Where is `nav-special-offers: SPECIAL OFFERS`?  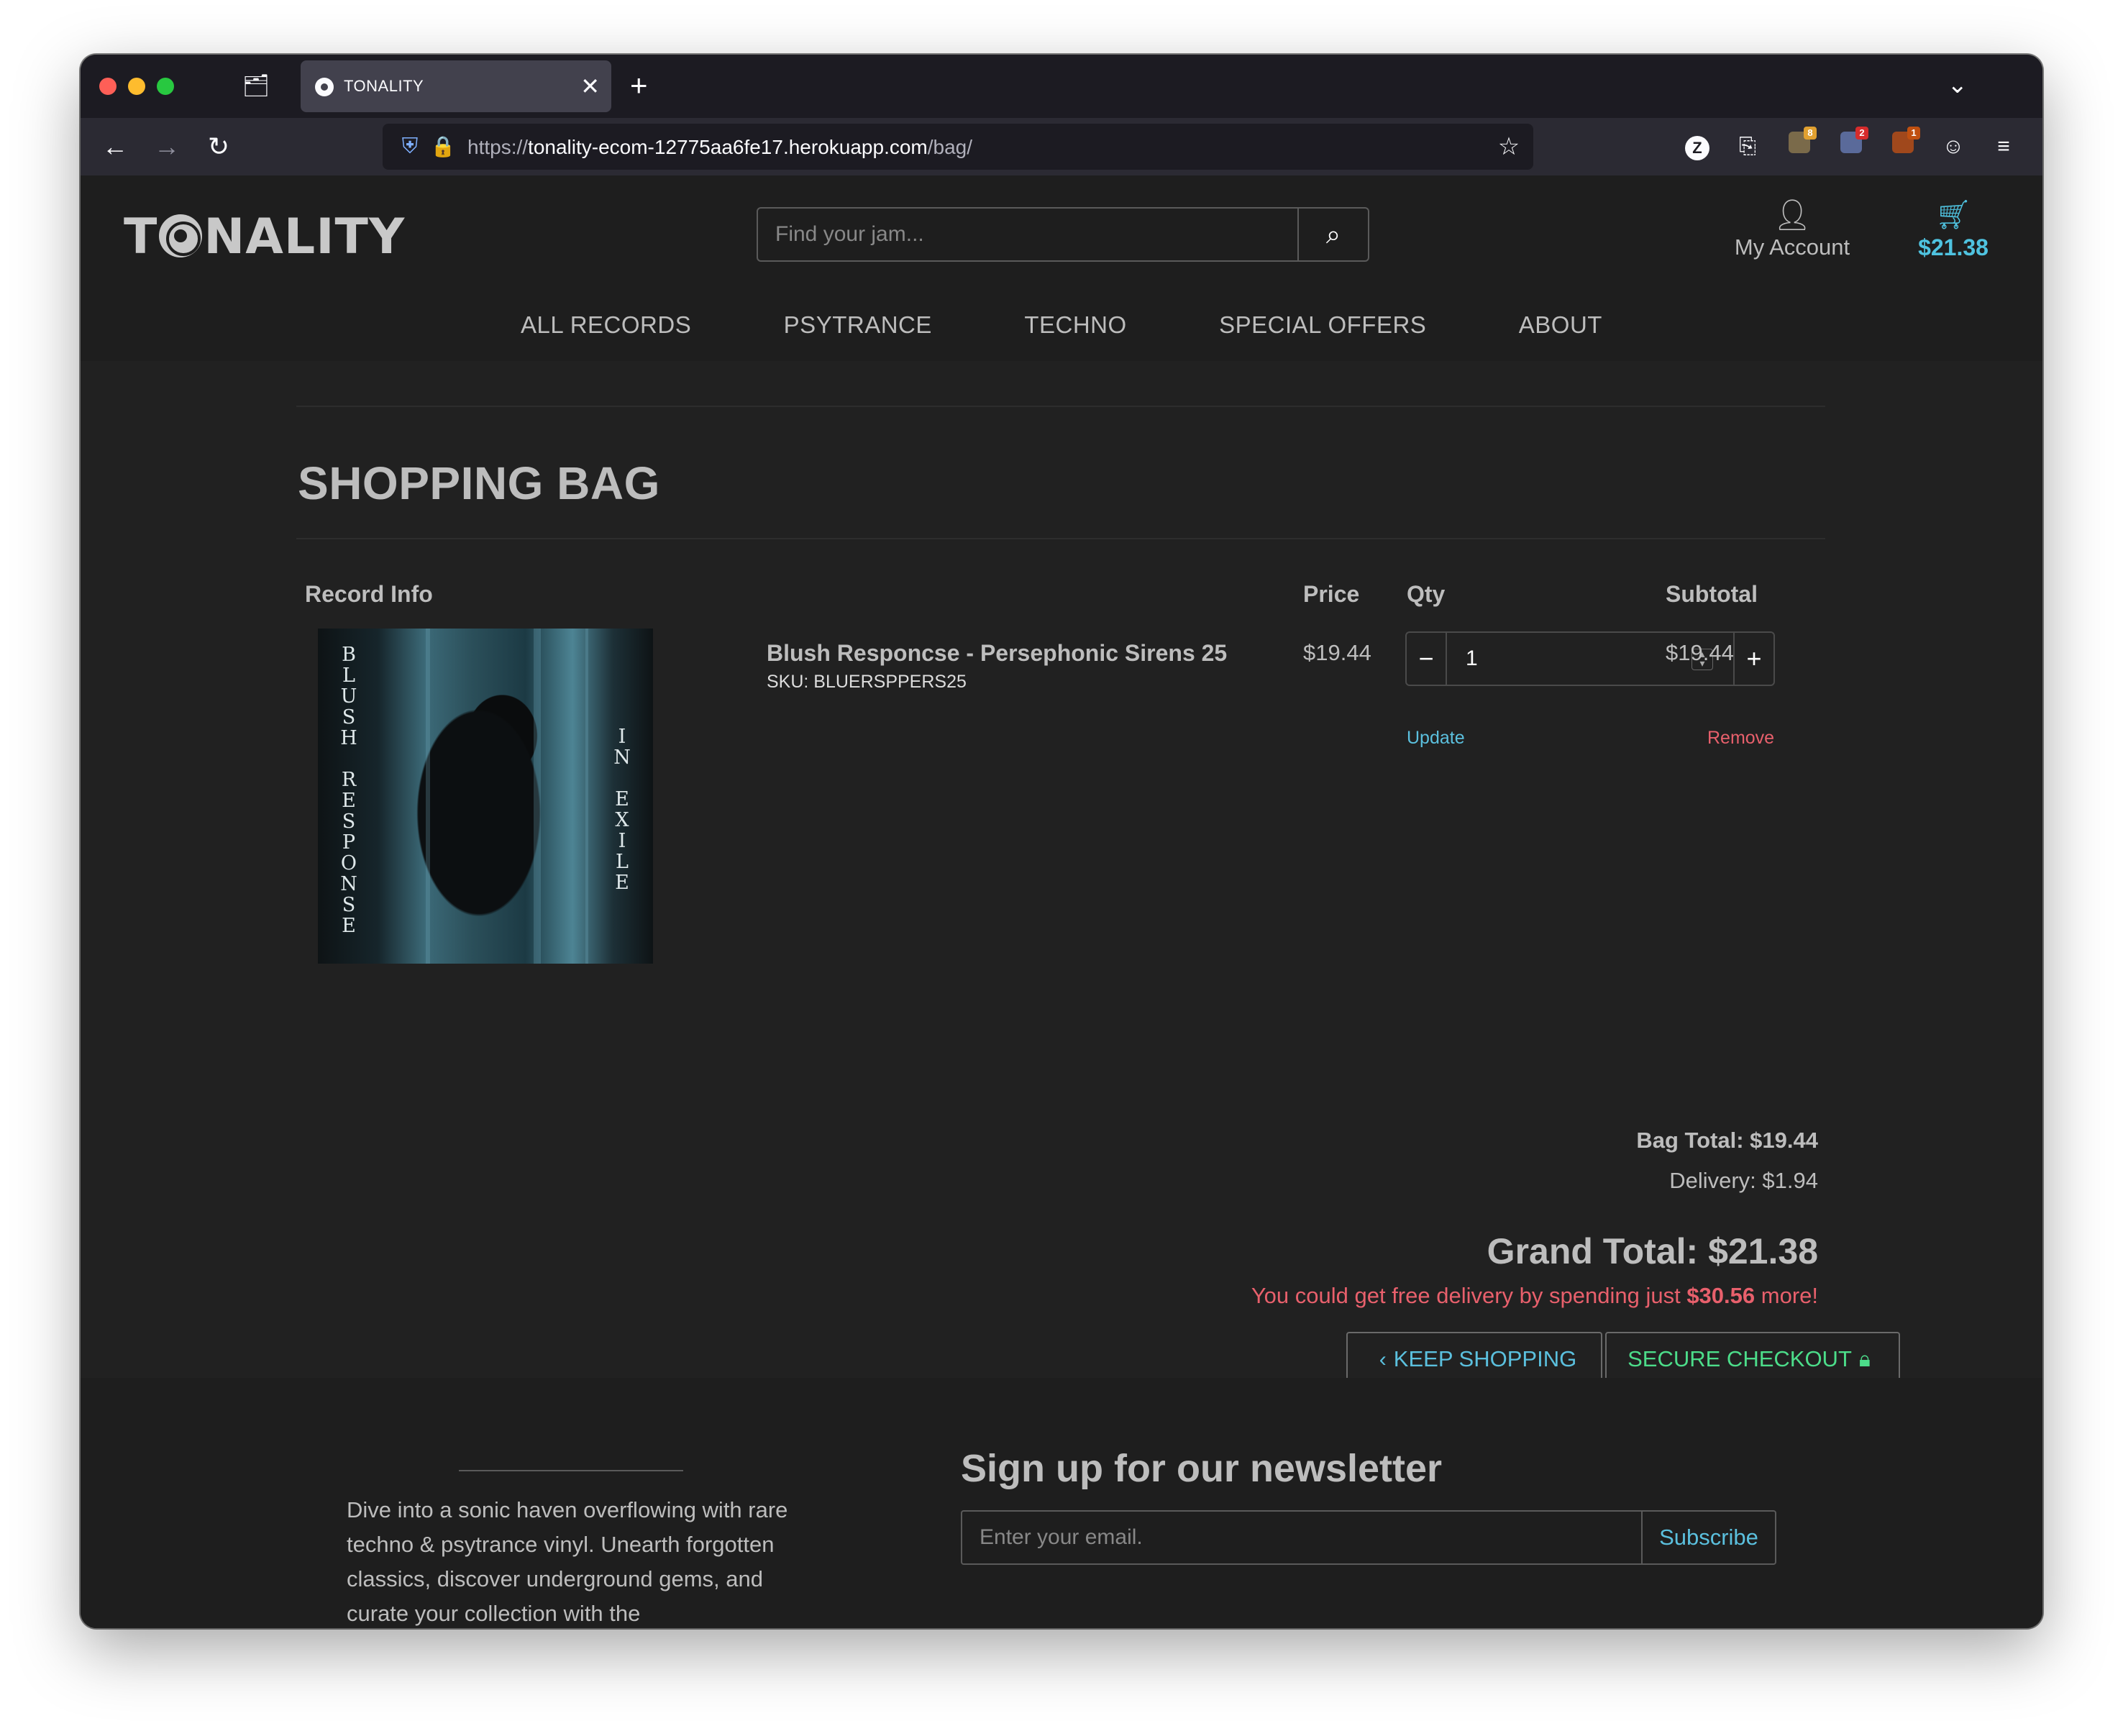 nav-special-offers: SPECIAL OFFERS is located at coordinates (1322, 325).